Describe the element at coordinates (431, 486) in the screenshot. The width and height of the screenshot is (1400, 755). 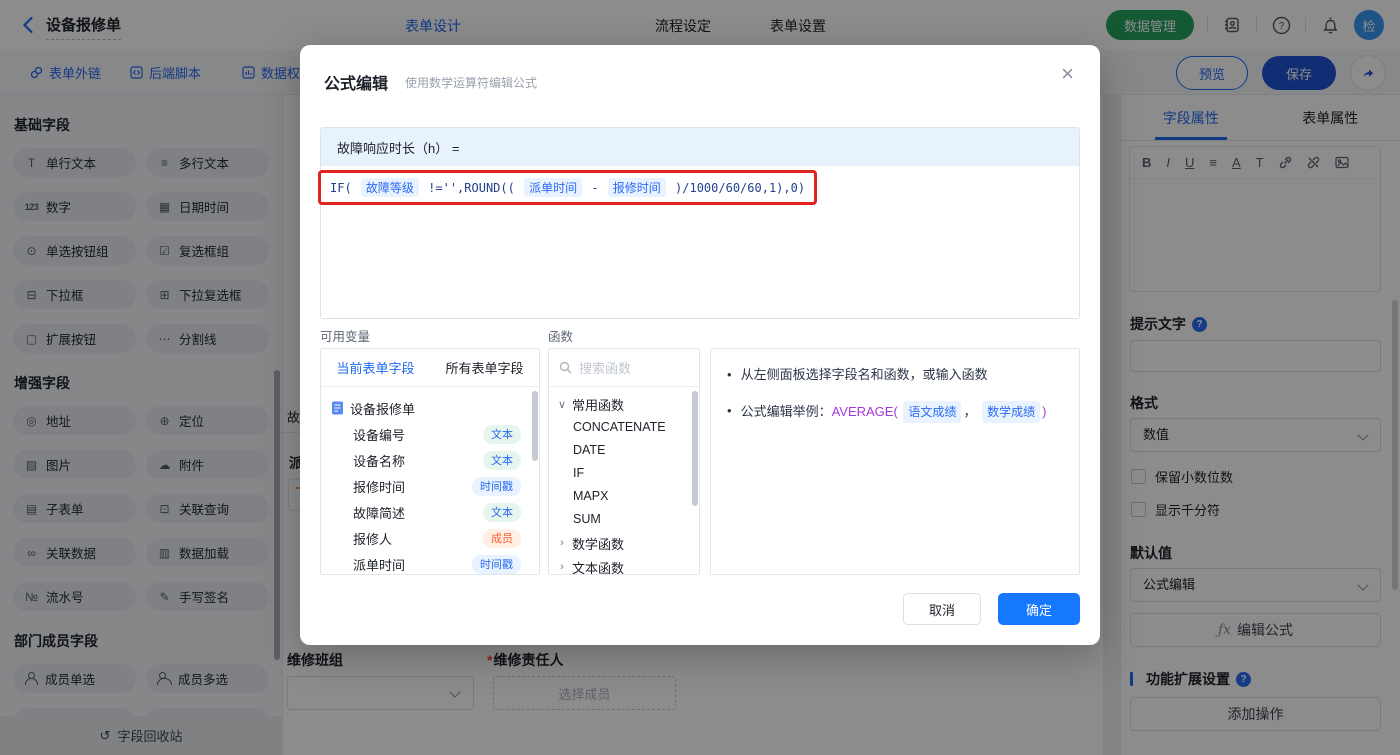
I see `variable-row: 报修时间 时间戳` at that location.